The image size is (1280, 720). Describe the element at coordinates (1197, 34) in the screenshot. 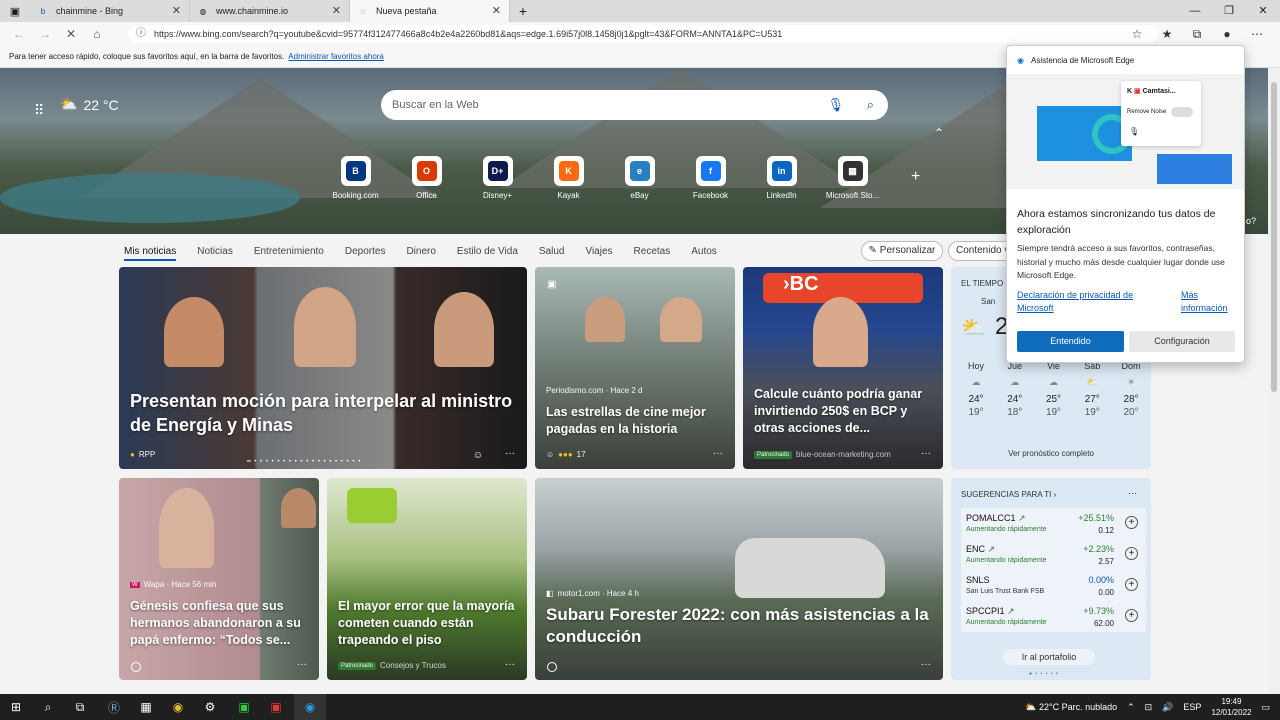

I see `collections-icon: ⧉` at that location.